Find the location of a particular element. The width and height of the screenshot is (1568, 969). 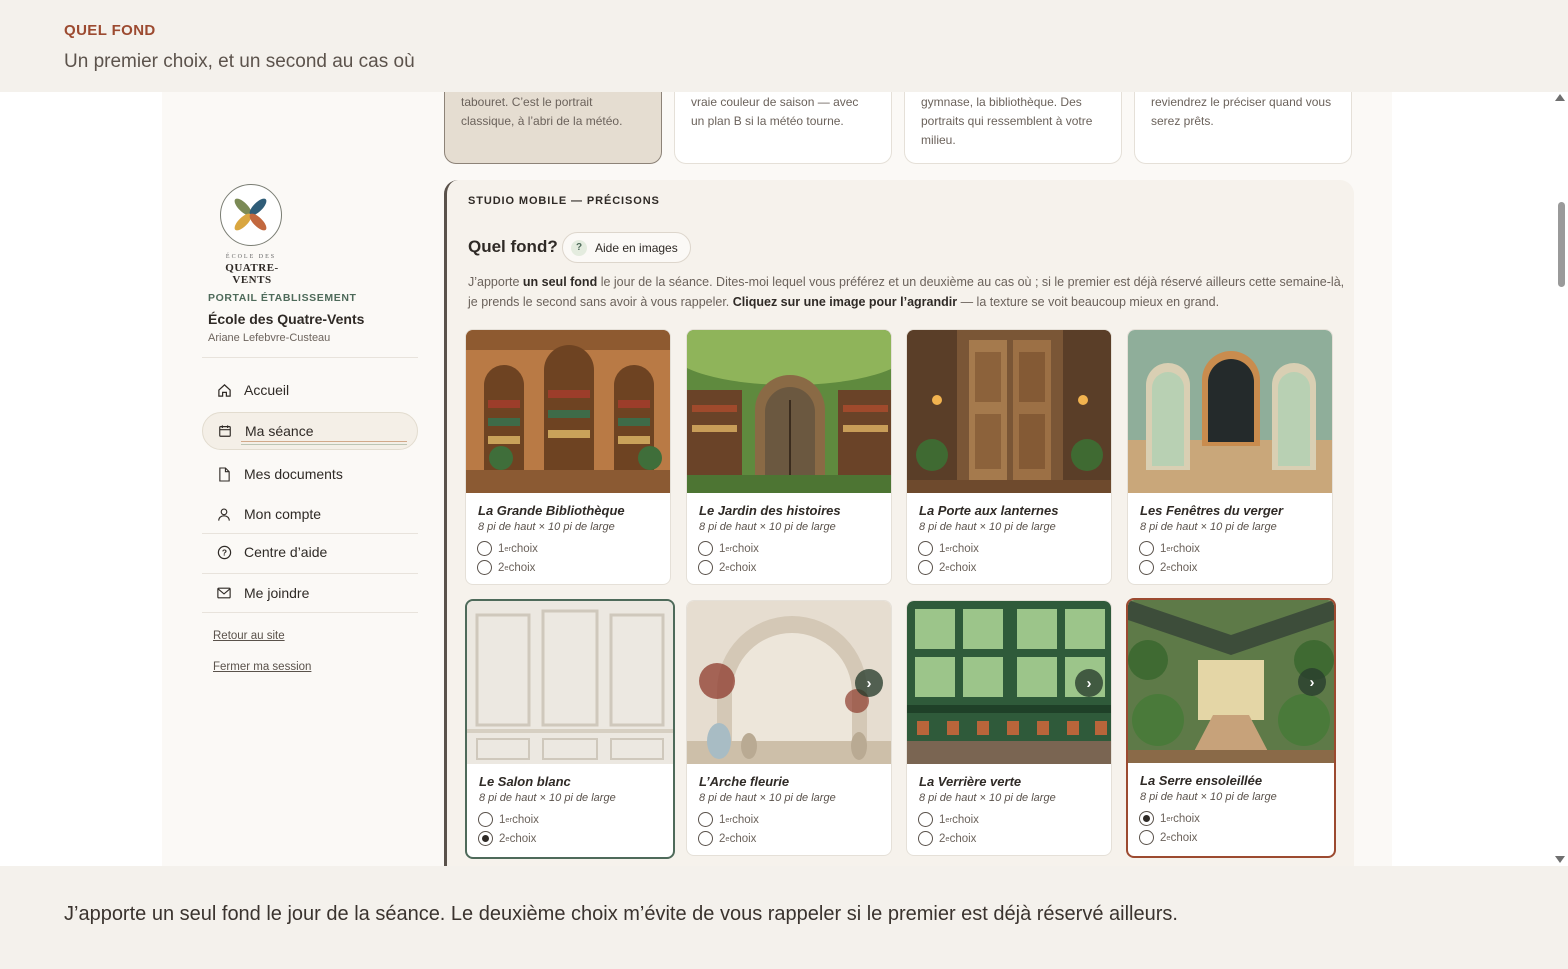

help-images-button: ? Aide en images is located at coordinates (626, 247).